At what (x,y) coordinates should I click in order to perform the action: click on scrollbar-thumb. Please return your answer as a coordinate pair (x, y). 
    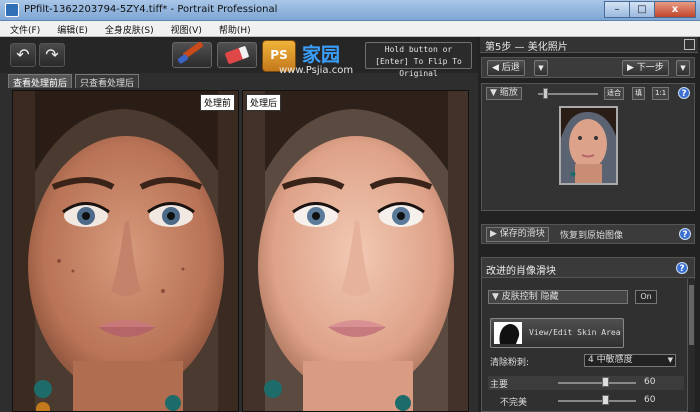
    Looking at the image, I should click on (691, 315).